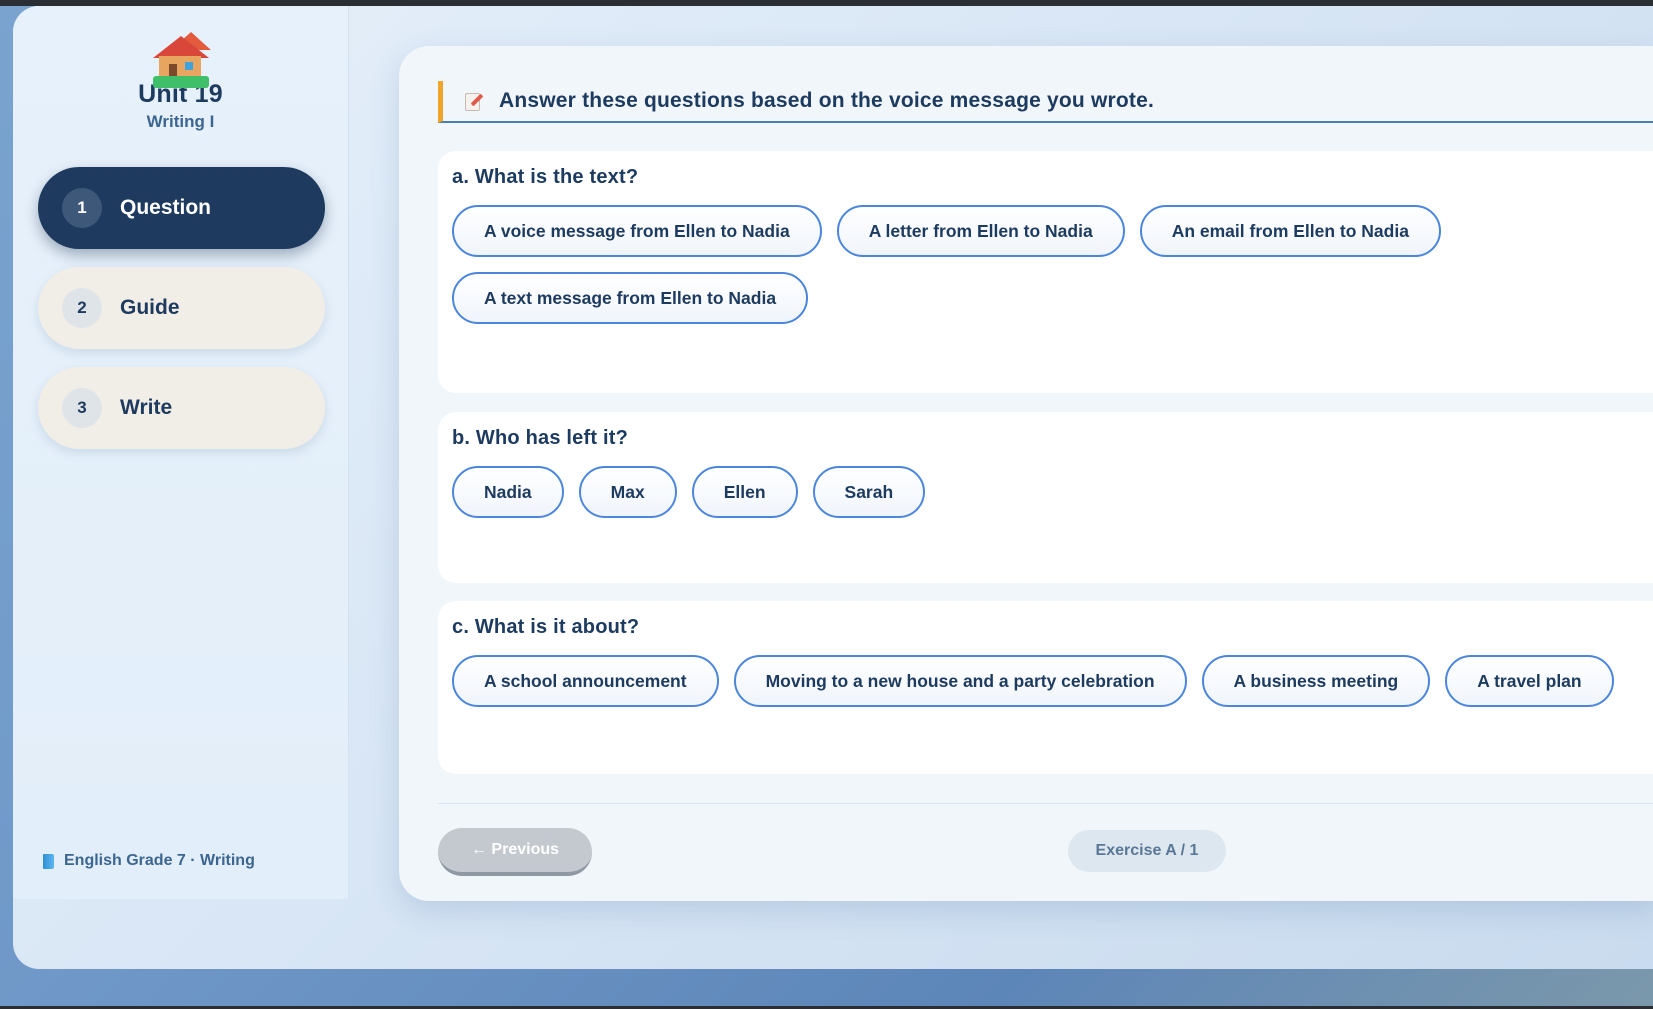 The height and width of the screenshot is (1009, 1653). I want to click on previous-button: ← Previous, so click(515, 852).